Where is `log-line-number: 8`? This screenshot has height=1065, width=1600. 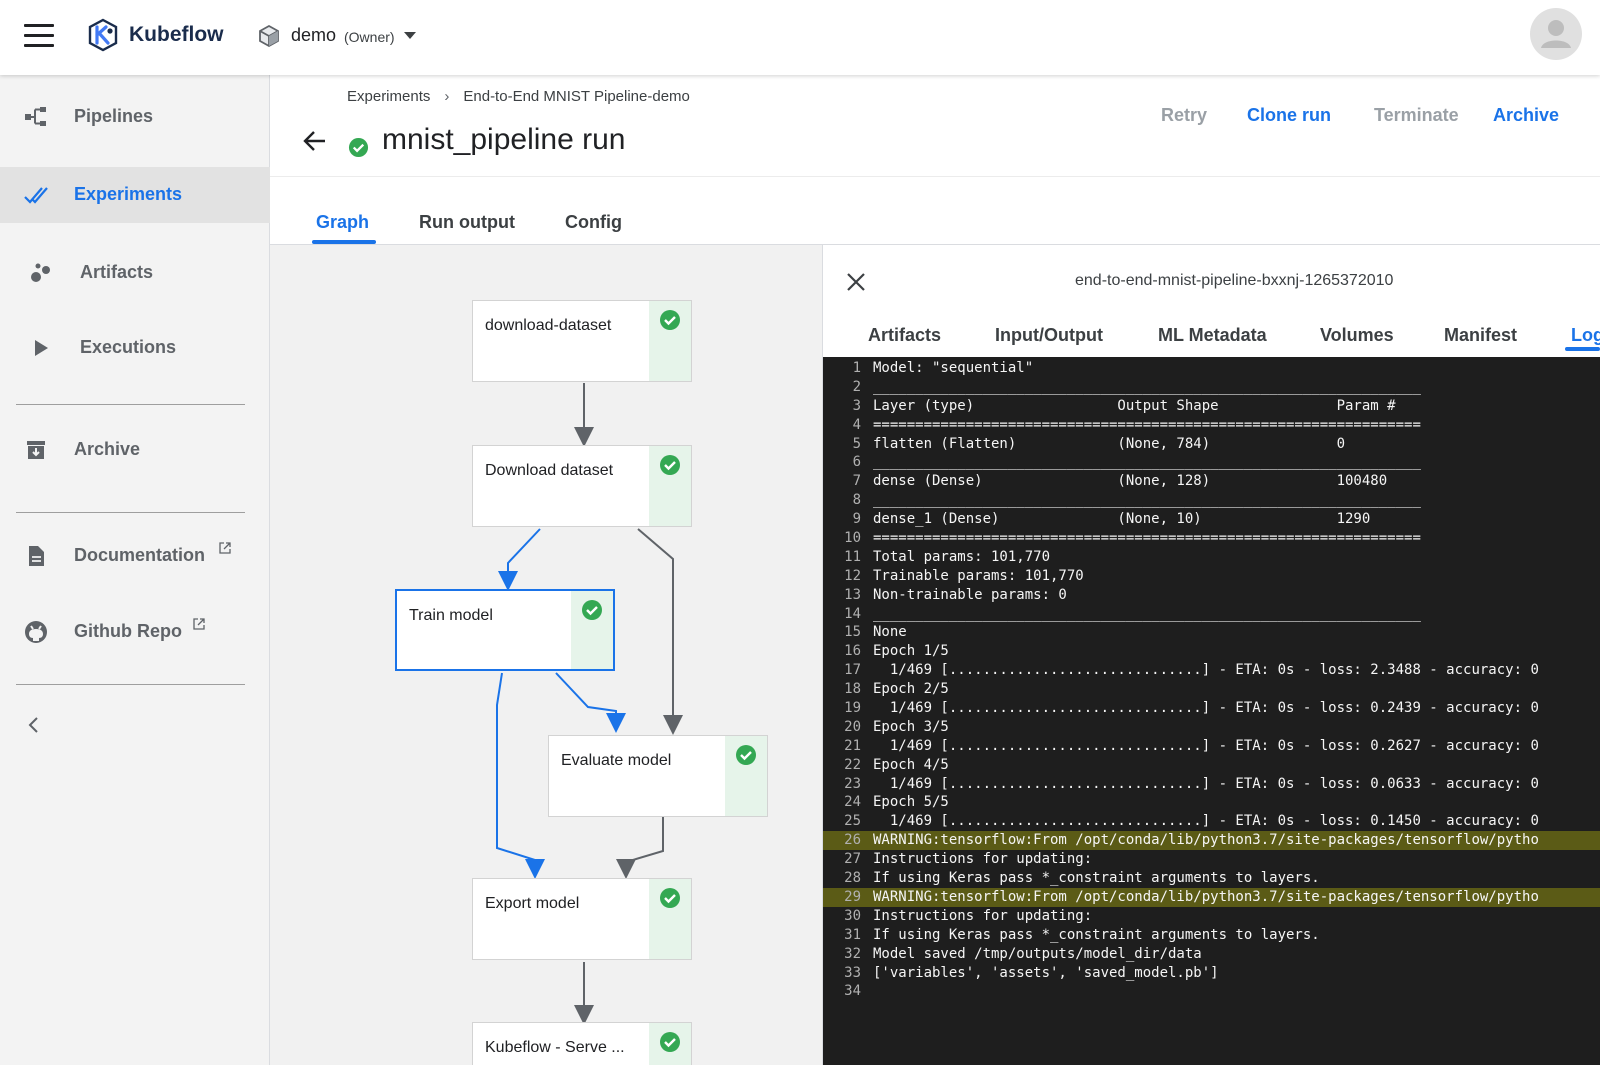
log-line-number: 8 is located at coordinates (856, 500).